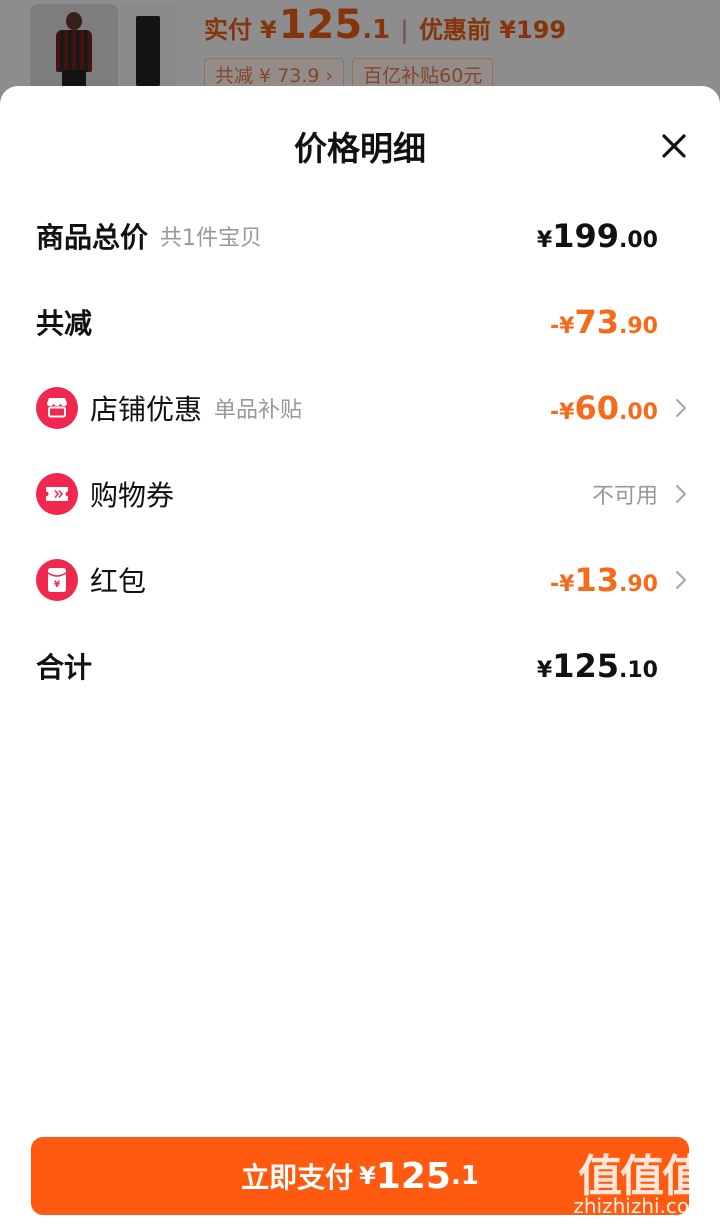 Image resolution: width=720 pixels, height=1226 pixels. I want to click on price-int: 60, so click(597, 408).